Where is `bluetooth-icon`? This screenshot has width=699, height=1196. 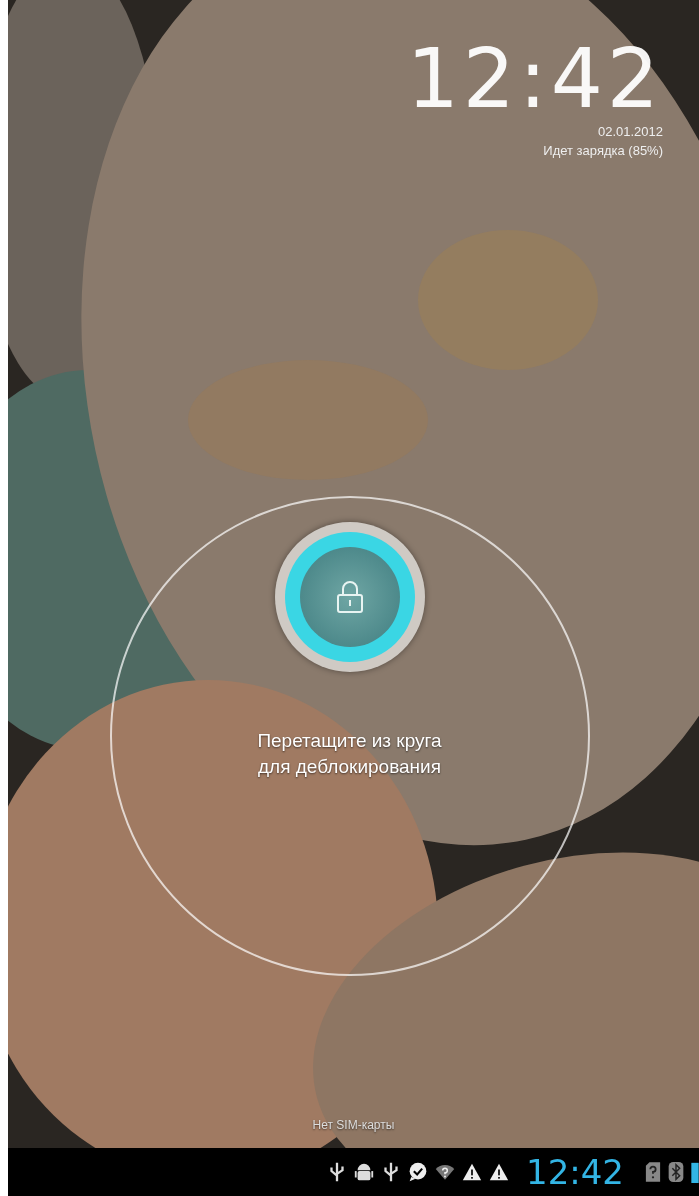
bluetooth-icon is located at coordinates (676, 1172).